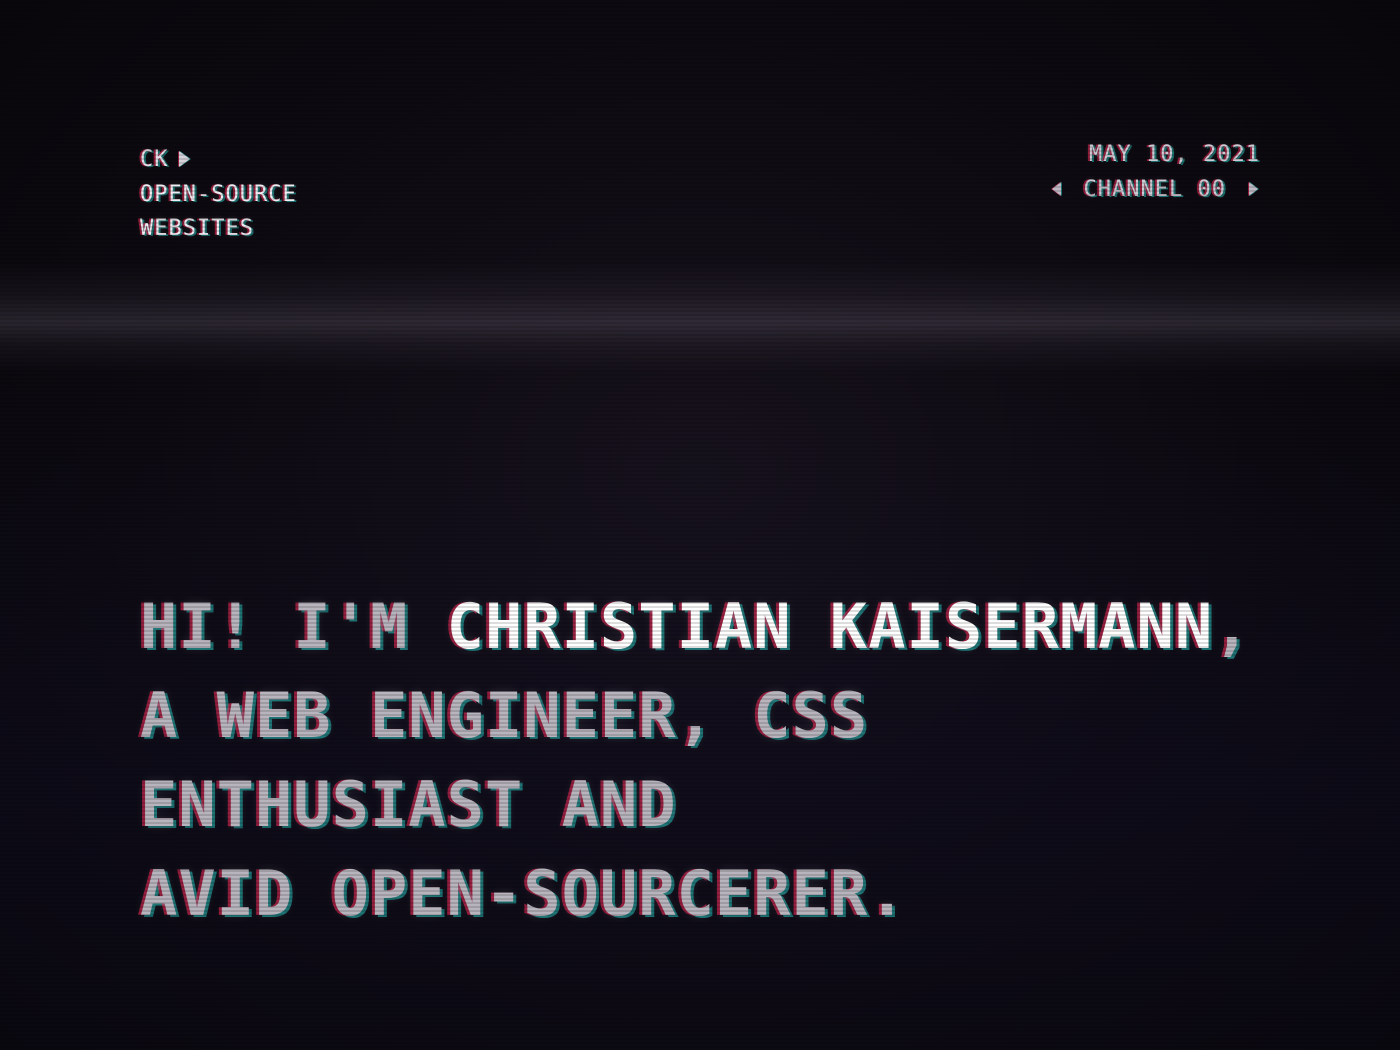  I want to click on play-icon, so click(184, 159).